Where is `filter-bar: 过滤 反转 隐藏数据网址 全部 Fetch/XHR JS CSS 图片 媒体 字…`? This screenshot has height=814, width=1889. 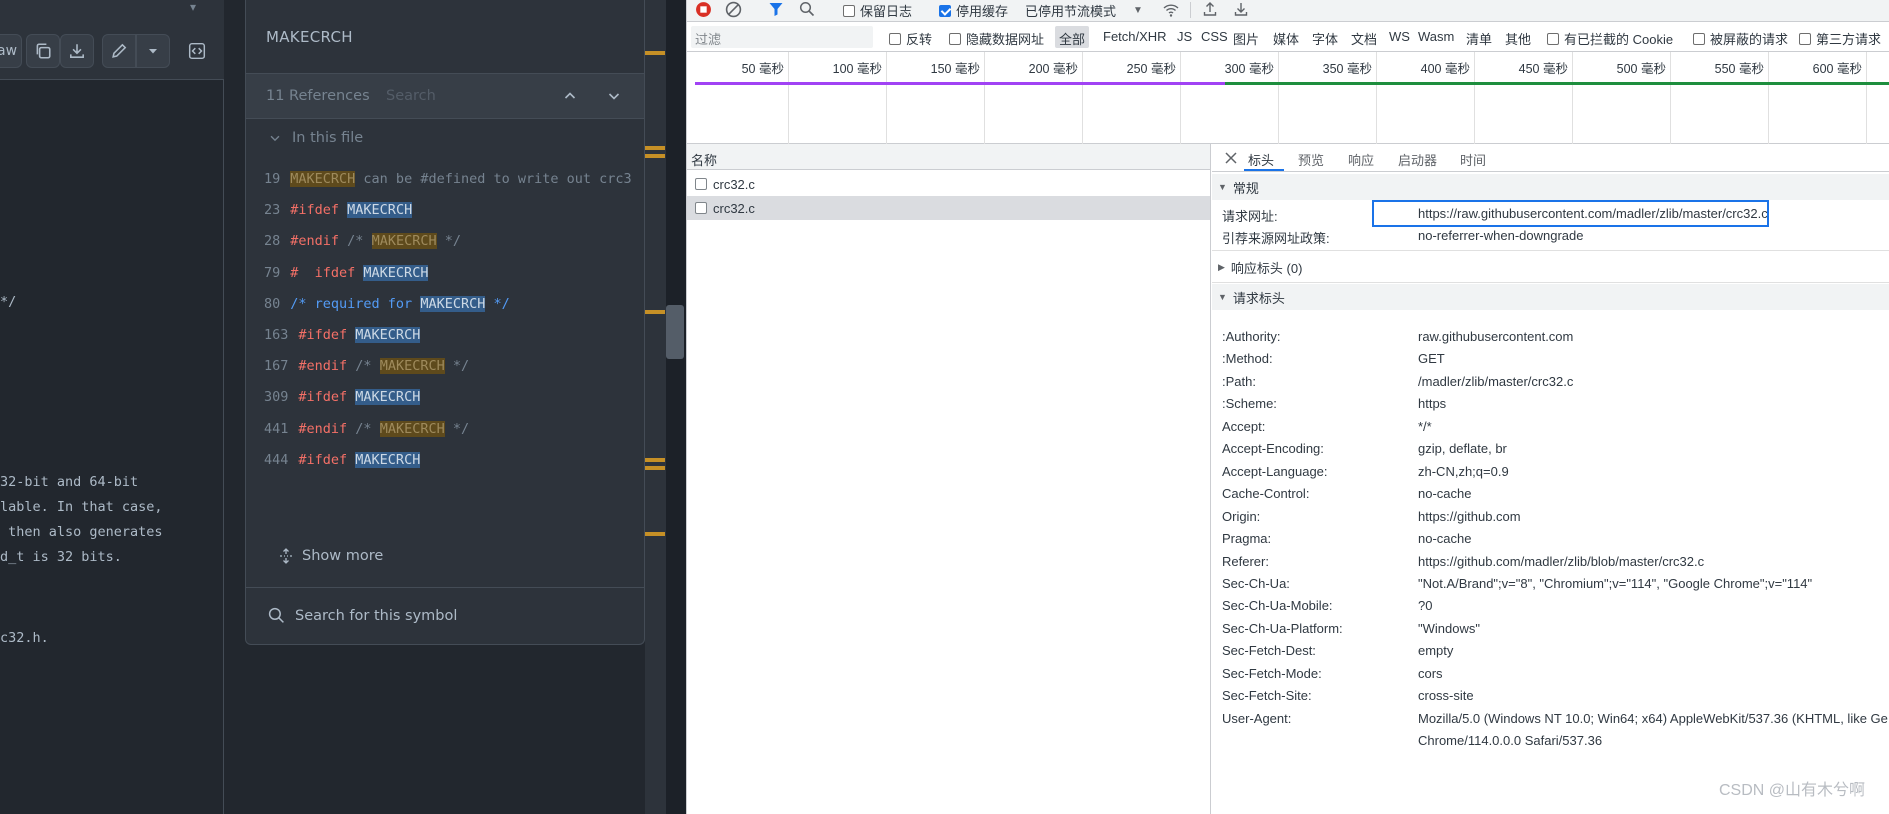
filter-bar: 过滤 反转 隐藏数据网址 全部 Fetch/XHR JS CSS 图片 媒体 字… is located at coordinates (1288, 37).